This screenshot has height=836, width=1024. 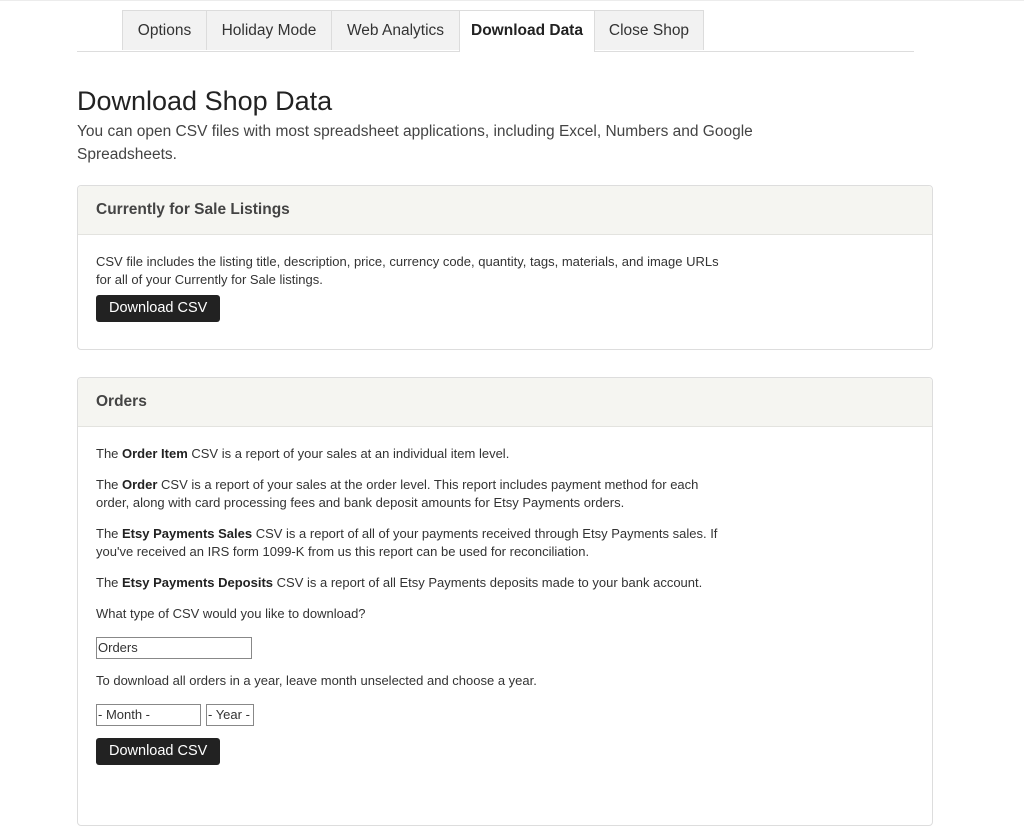 What do you see at coordinates (148, 715) in the screenshot?
I see `month-select: - Month -` at bounding box center [148, 715].